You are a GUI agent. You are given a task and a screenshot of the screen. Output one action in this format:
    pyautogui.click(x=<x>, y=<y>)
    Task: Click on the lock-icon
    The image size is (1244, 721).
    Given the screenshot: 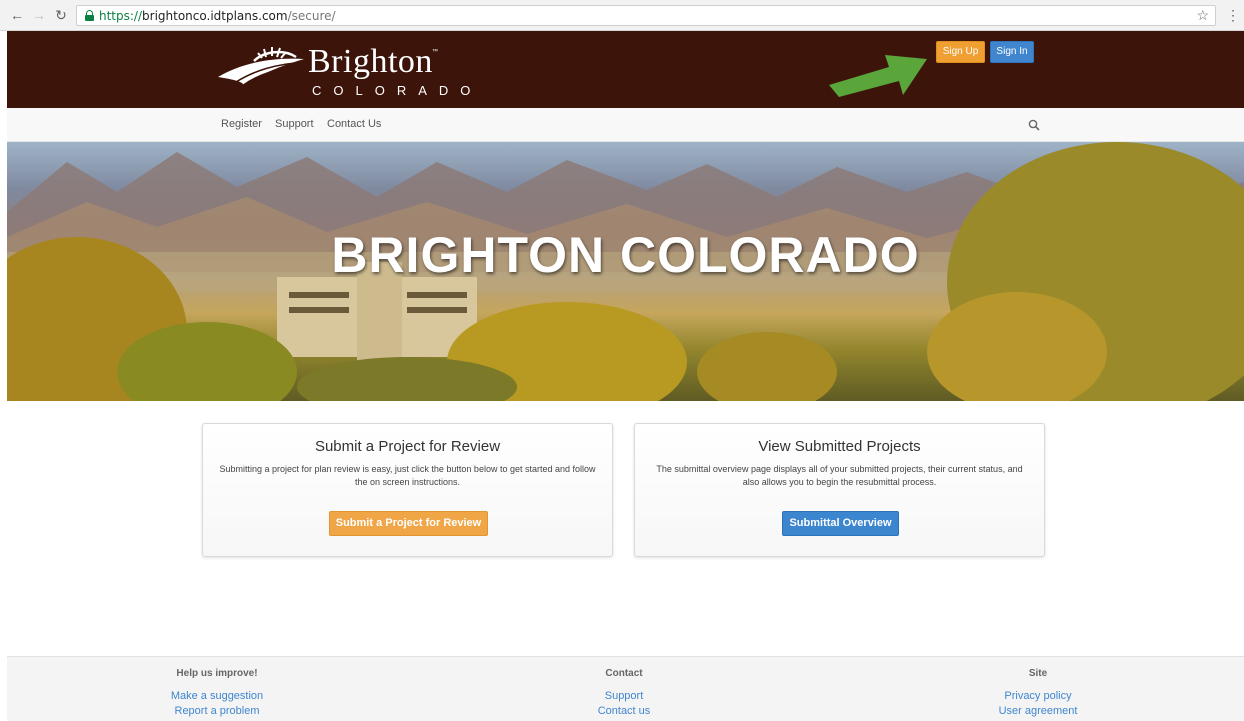 What is the action you would take?
    pyautogui.click(x=89, y=15)
    